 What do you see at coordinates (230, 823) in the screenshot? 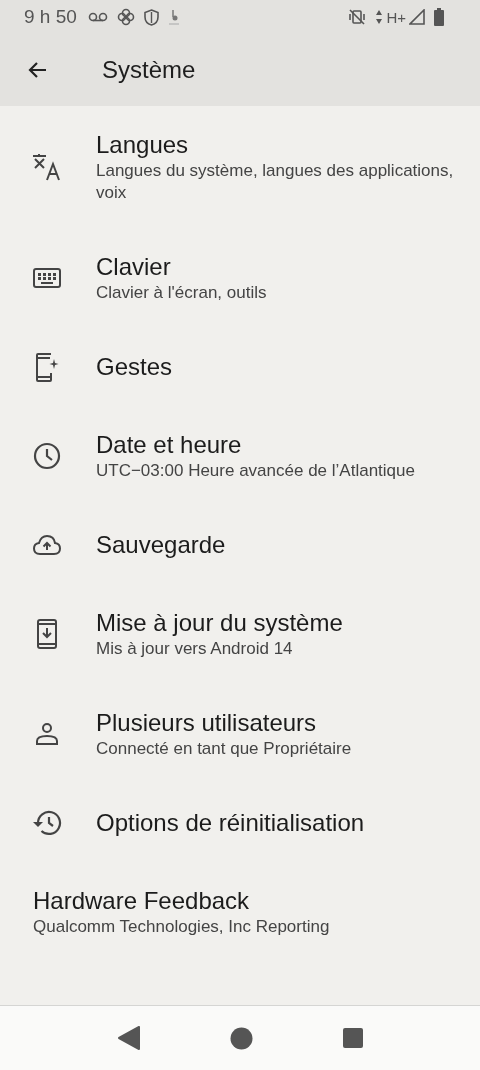
I see `item-title: Options de réinitialisation` at bounding box center [230, 823].